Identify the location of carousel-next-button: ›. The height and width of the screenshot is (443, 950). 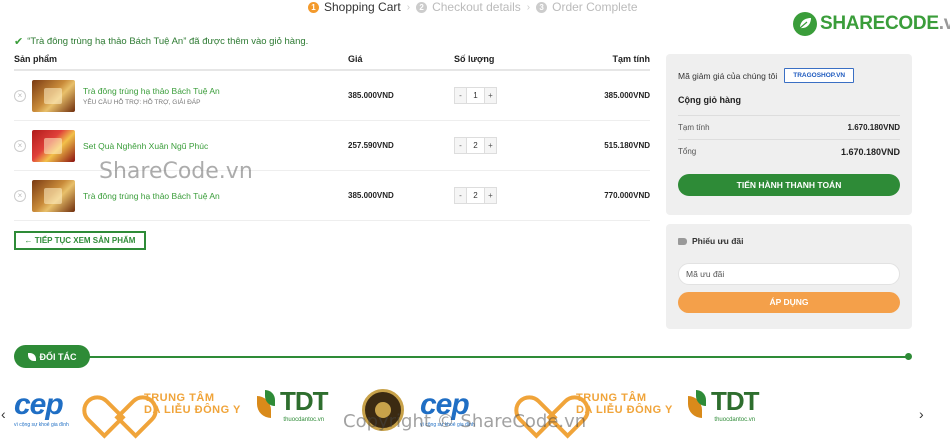
(921, 414).